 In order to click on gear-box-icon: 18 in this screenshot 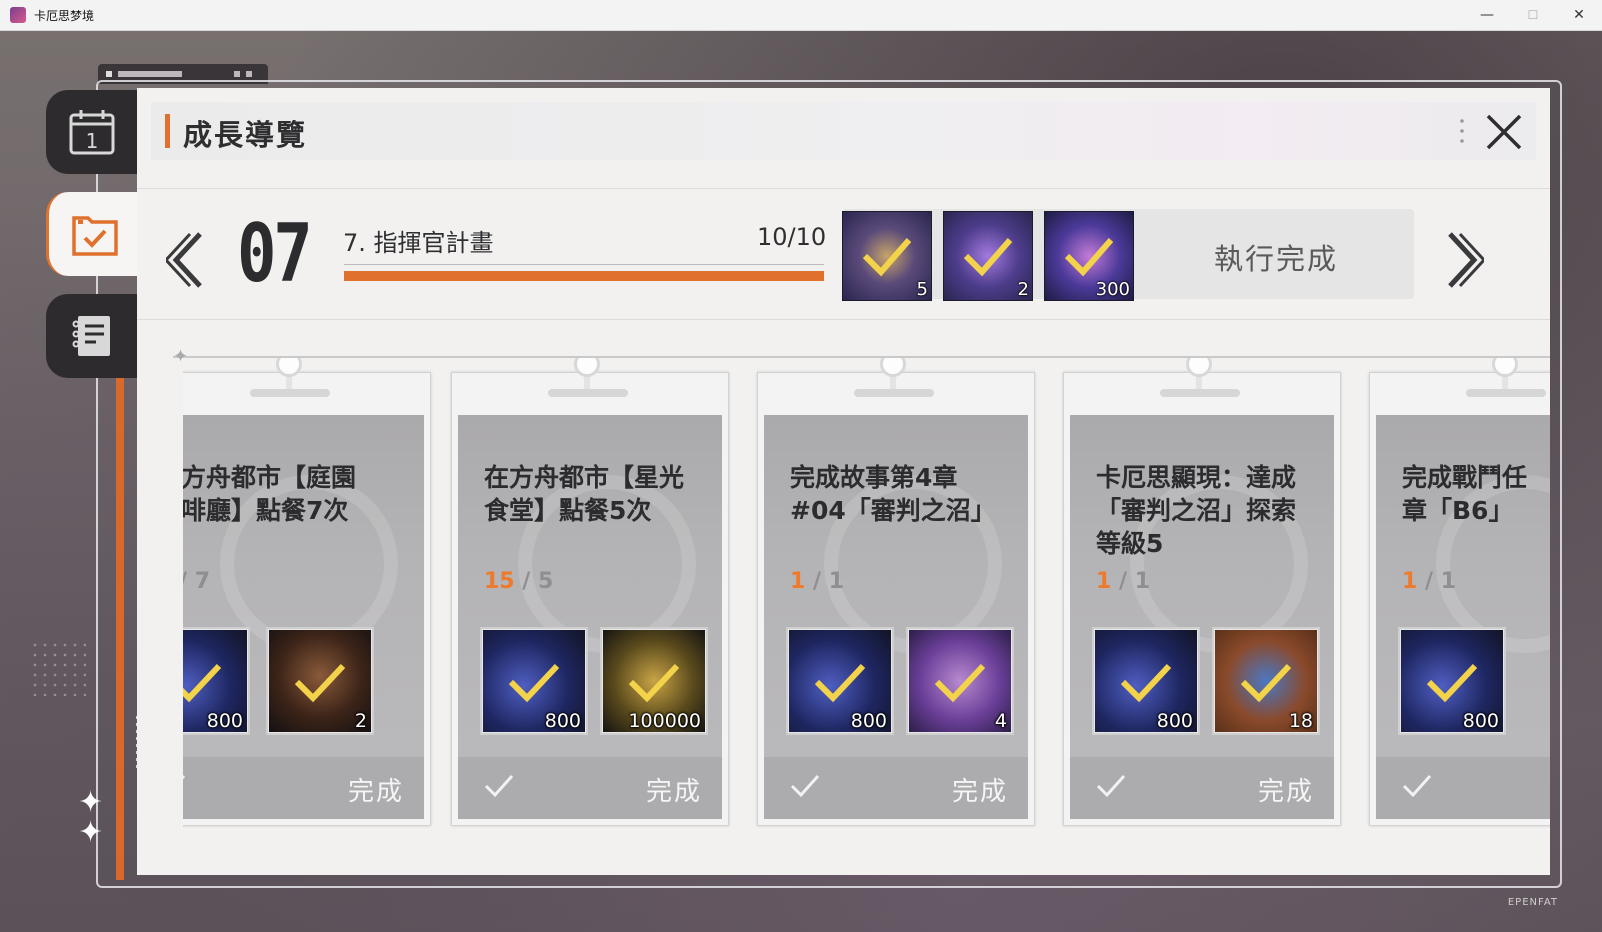, I will do `click(1266, 681)`.